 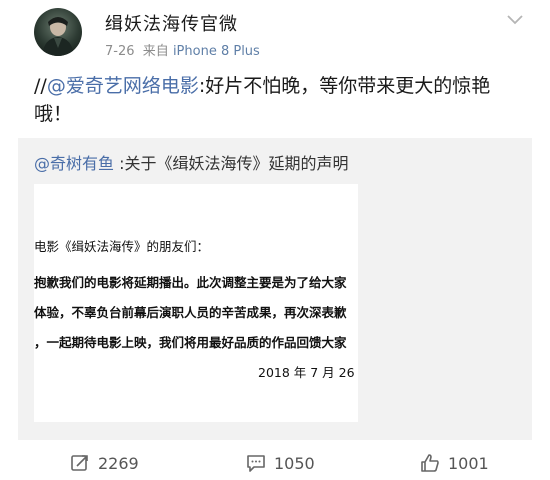 I want to click on post-header: 缉妖法海传官微 7-26 来自 iPhone 8 Plus, so click(x=275, y=33).